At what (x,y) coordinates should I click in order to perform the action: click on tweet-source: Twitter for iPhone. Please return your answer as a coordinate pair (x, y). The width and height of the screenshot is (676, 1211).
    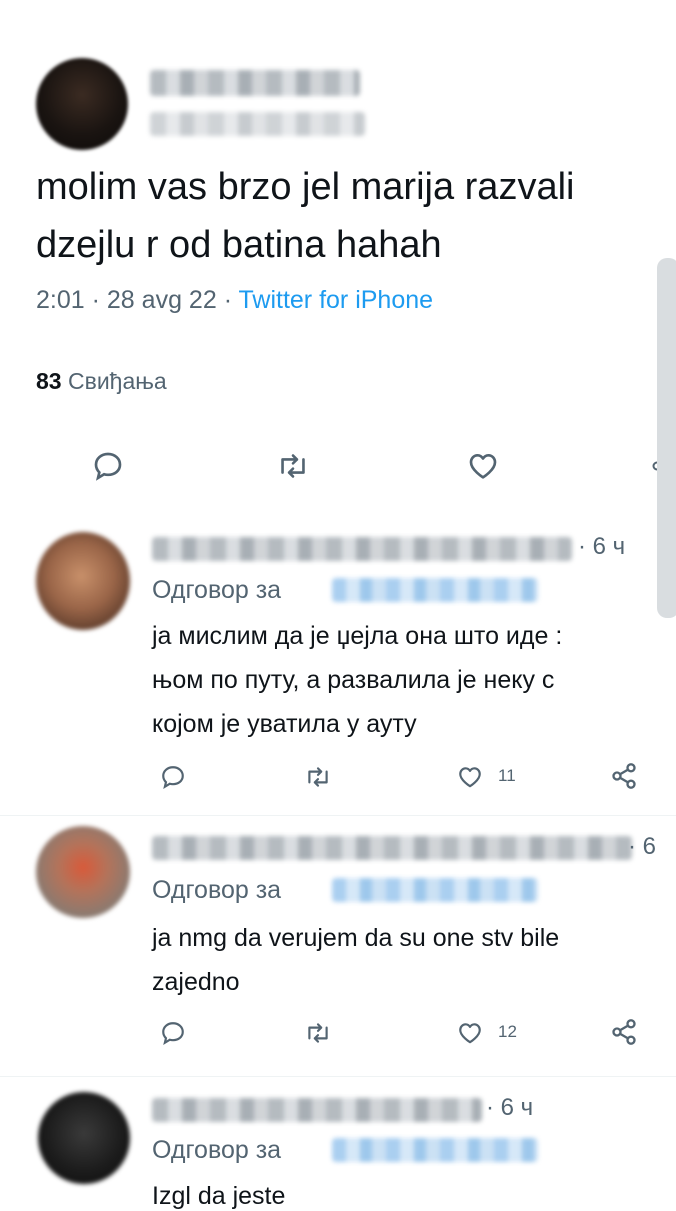
    Looking at the image, I should click on (336, 300).